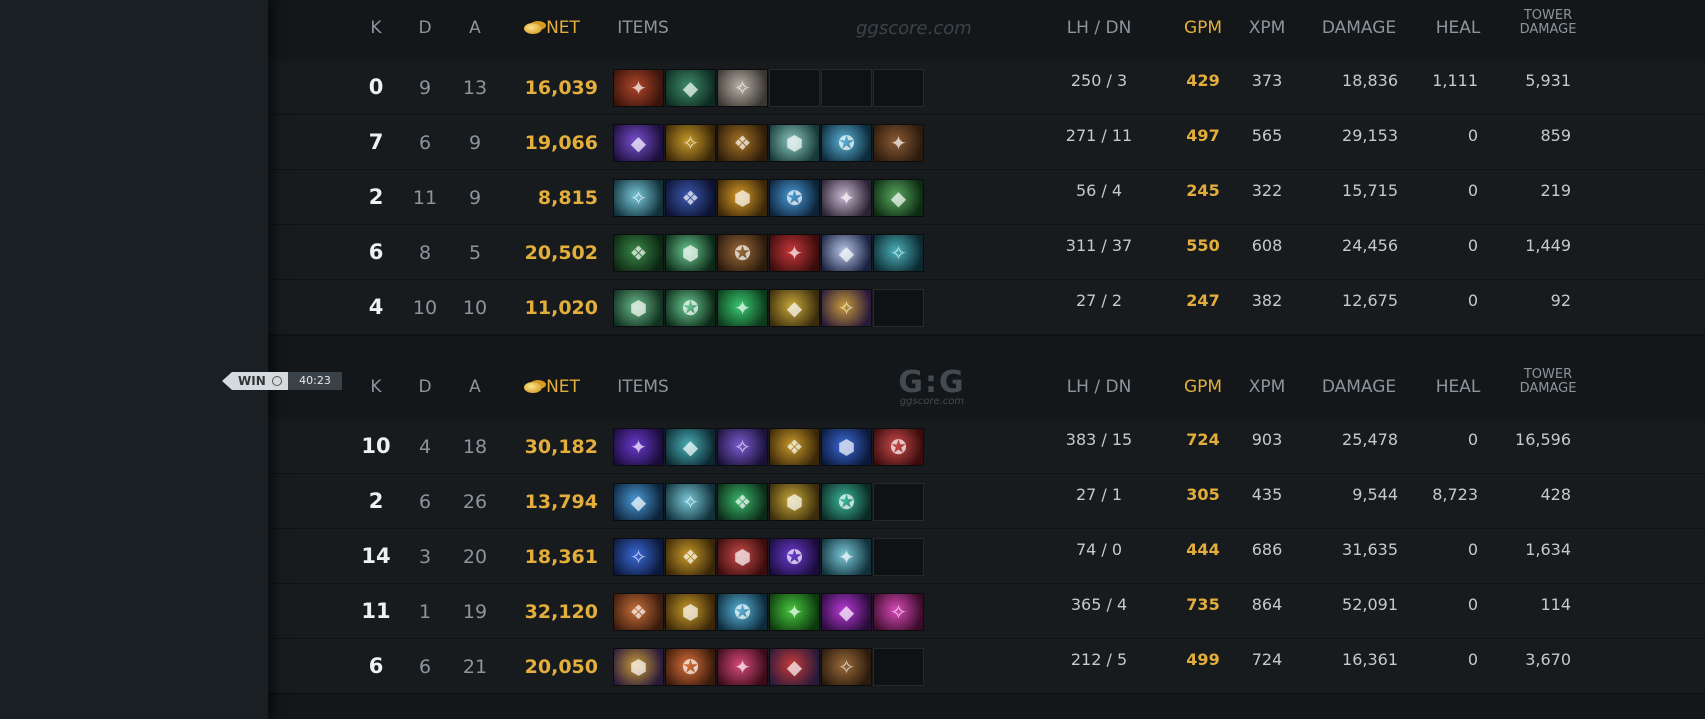 The height and width of the screenshot is (719, 1705). Describe the element at coordinates (1370, 245) in the screenshot. I see `damage-value: 24,456` at that location.